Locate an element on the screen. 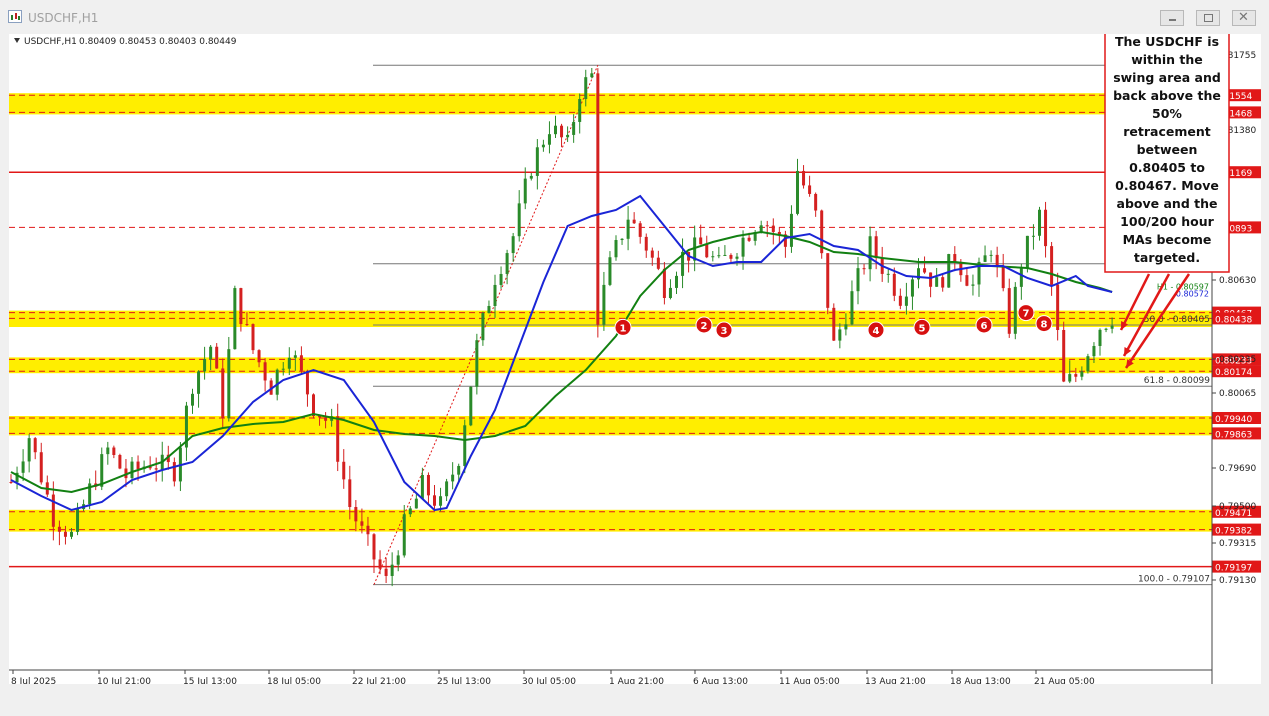  window-title: USDCHF,H1 is located at coordinates (63, 18).